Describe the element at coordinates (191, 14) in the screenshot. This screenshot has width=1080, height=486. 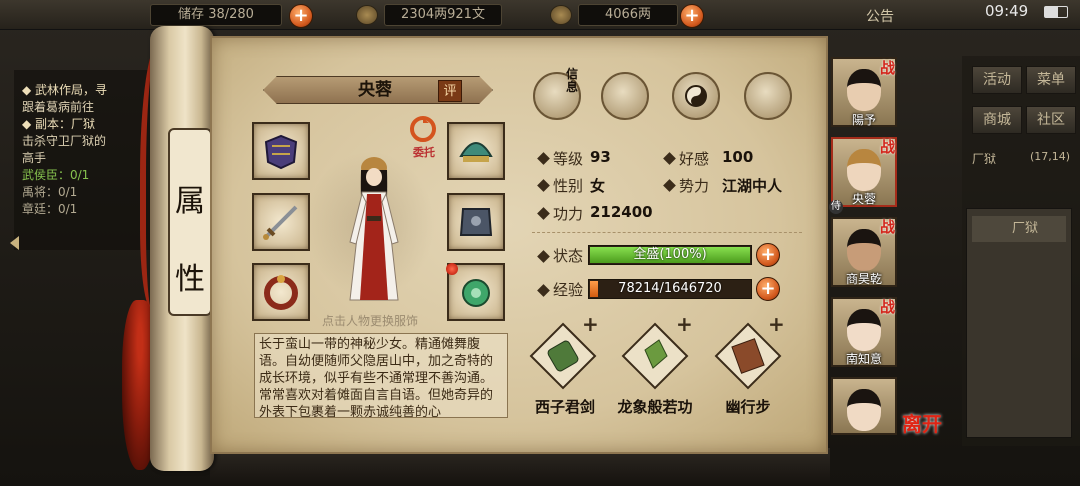
I see `capacity-prefix: 储存` at that location.